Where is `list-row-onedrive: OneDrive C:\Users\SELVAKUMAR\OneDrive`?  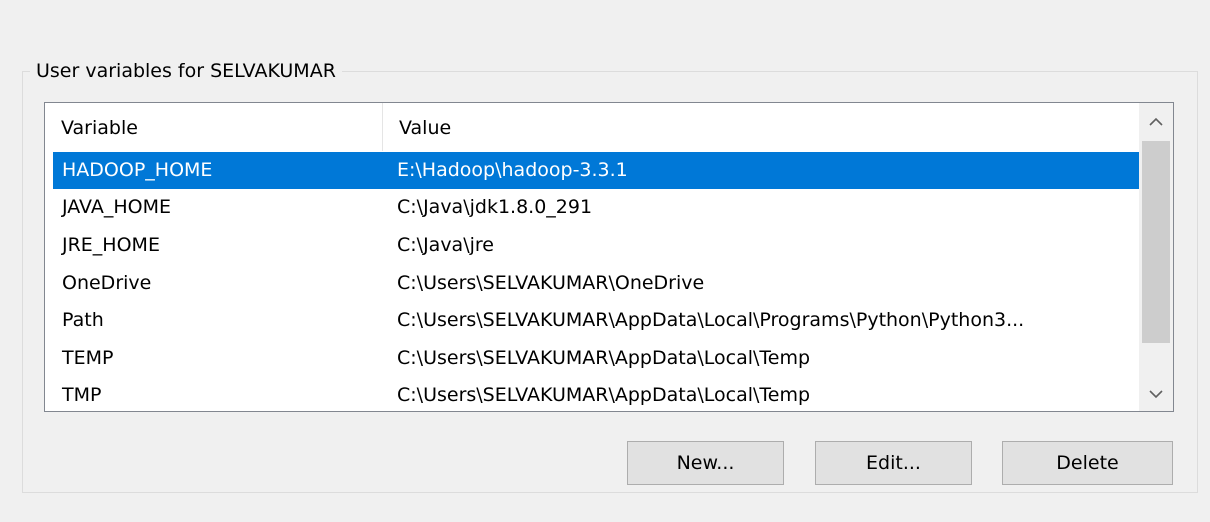
list-row-onedrive: OneDrive C:\Users\SELVAKUMAR\OneDrive is located at coordinates (596, 283).